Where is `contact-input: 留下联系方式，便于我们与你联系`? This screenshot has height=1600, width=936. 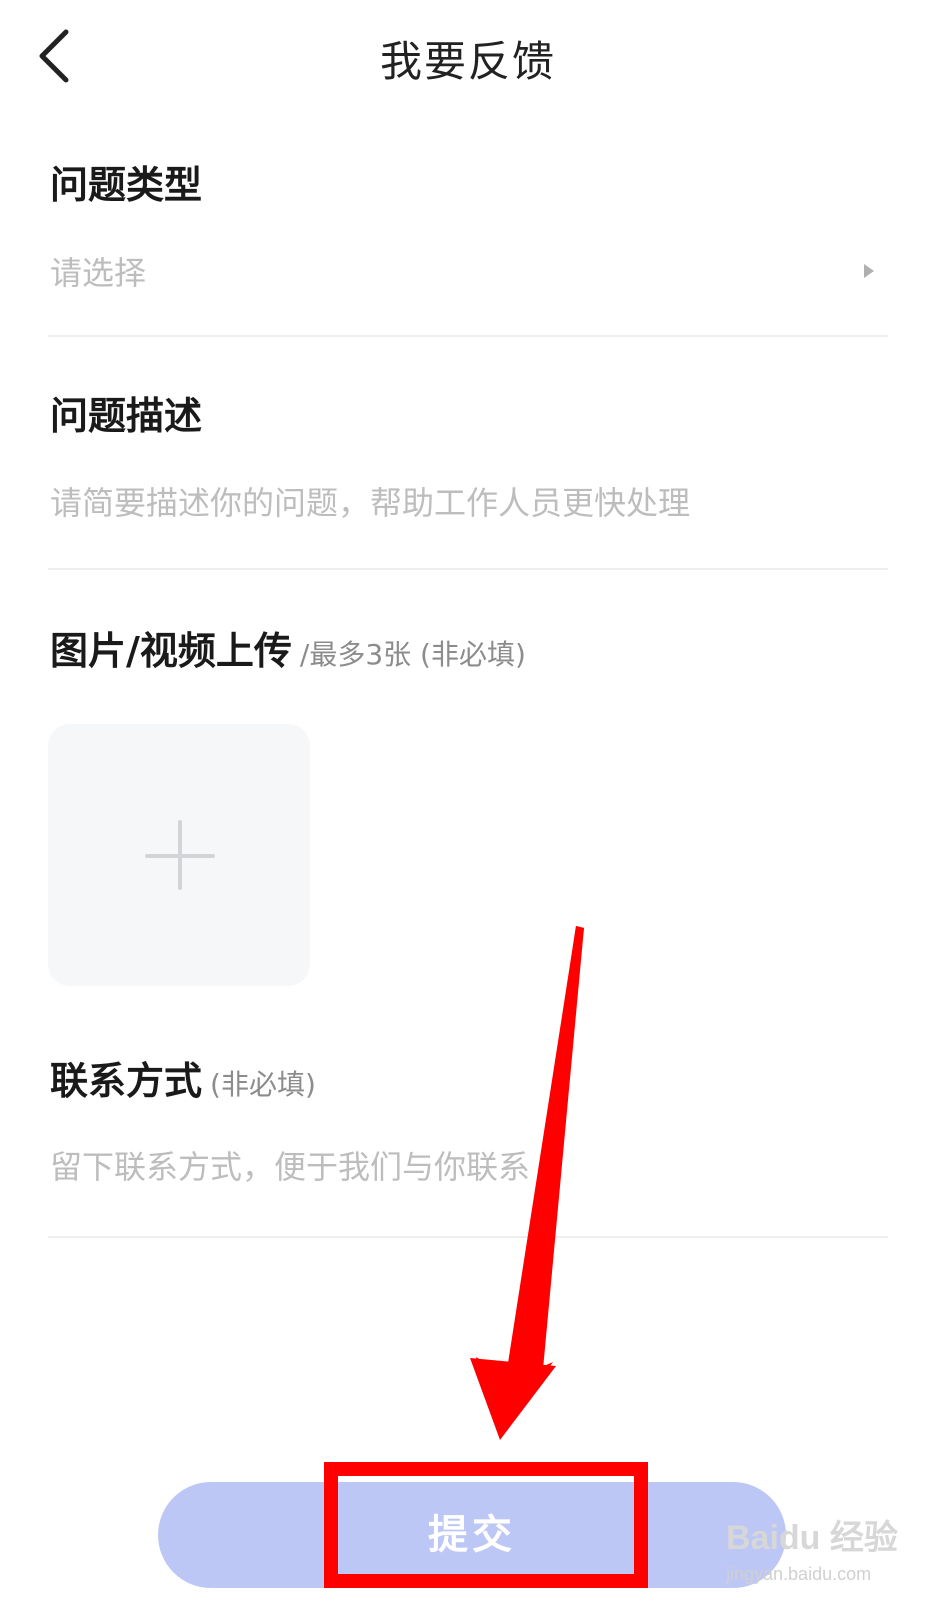 contact-input: 留下联系方式，便于我们与你联系 is located at coordinates (290, 1165).